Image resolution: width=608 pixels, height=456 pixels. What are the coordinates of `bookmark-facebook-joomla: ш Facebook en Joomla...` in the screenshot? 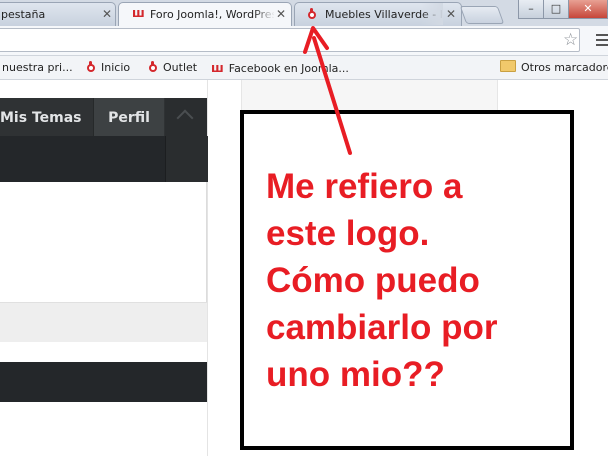 It's located at (280, 68).